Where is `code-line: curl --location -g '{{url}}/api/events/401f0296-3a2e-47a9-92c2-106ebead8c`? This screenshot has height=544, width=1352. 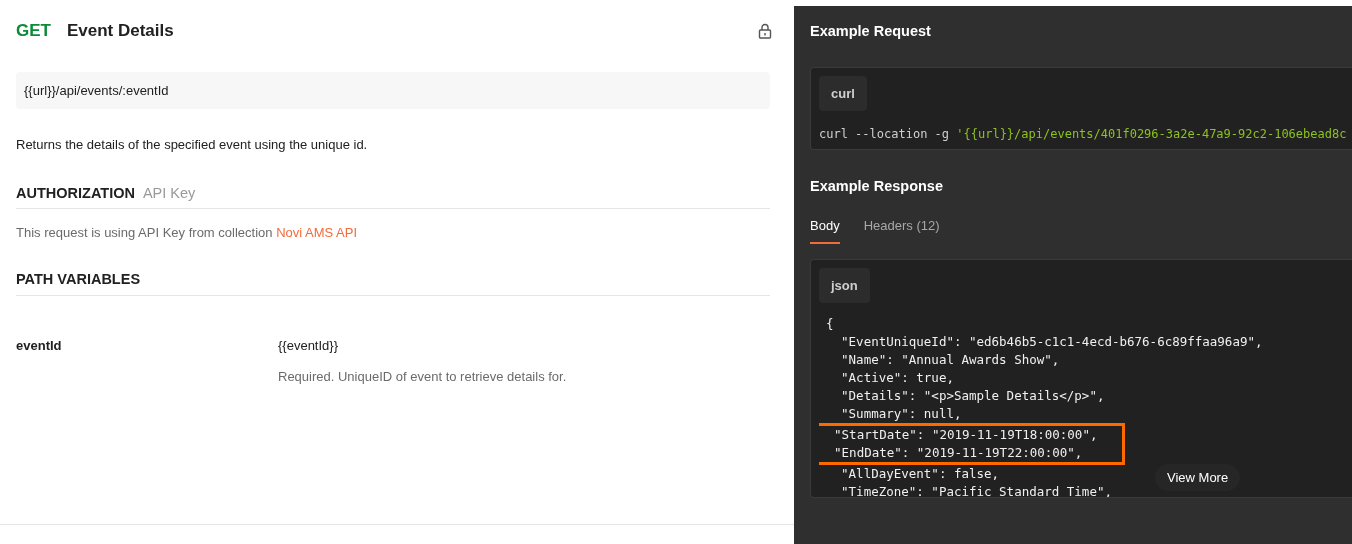
code-line: curl --location -g '{{url}}/api/events/401f0296-3a2e-47a9-92c2-106ebead8c is located at coordinates (1083, 135).